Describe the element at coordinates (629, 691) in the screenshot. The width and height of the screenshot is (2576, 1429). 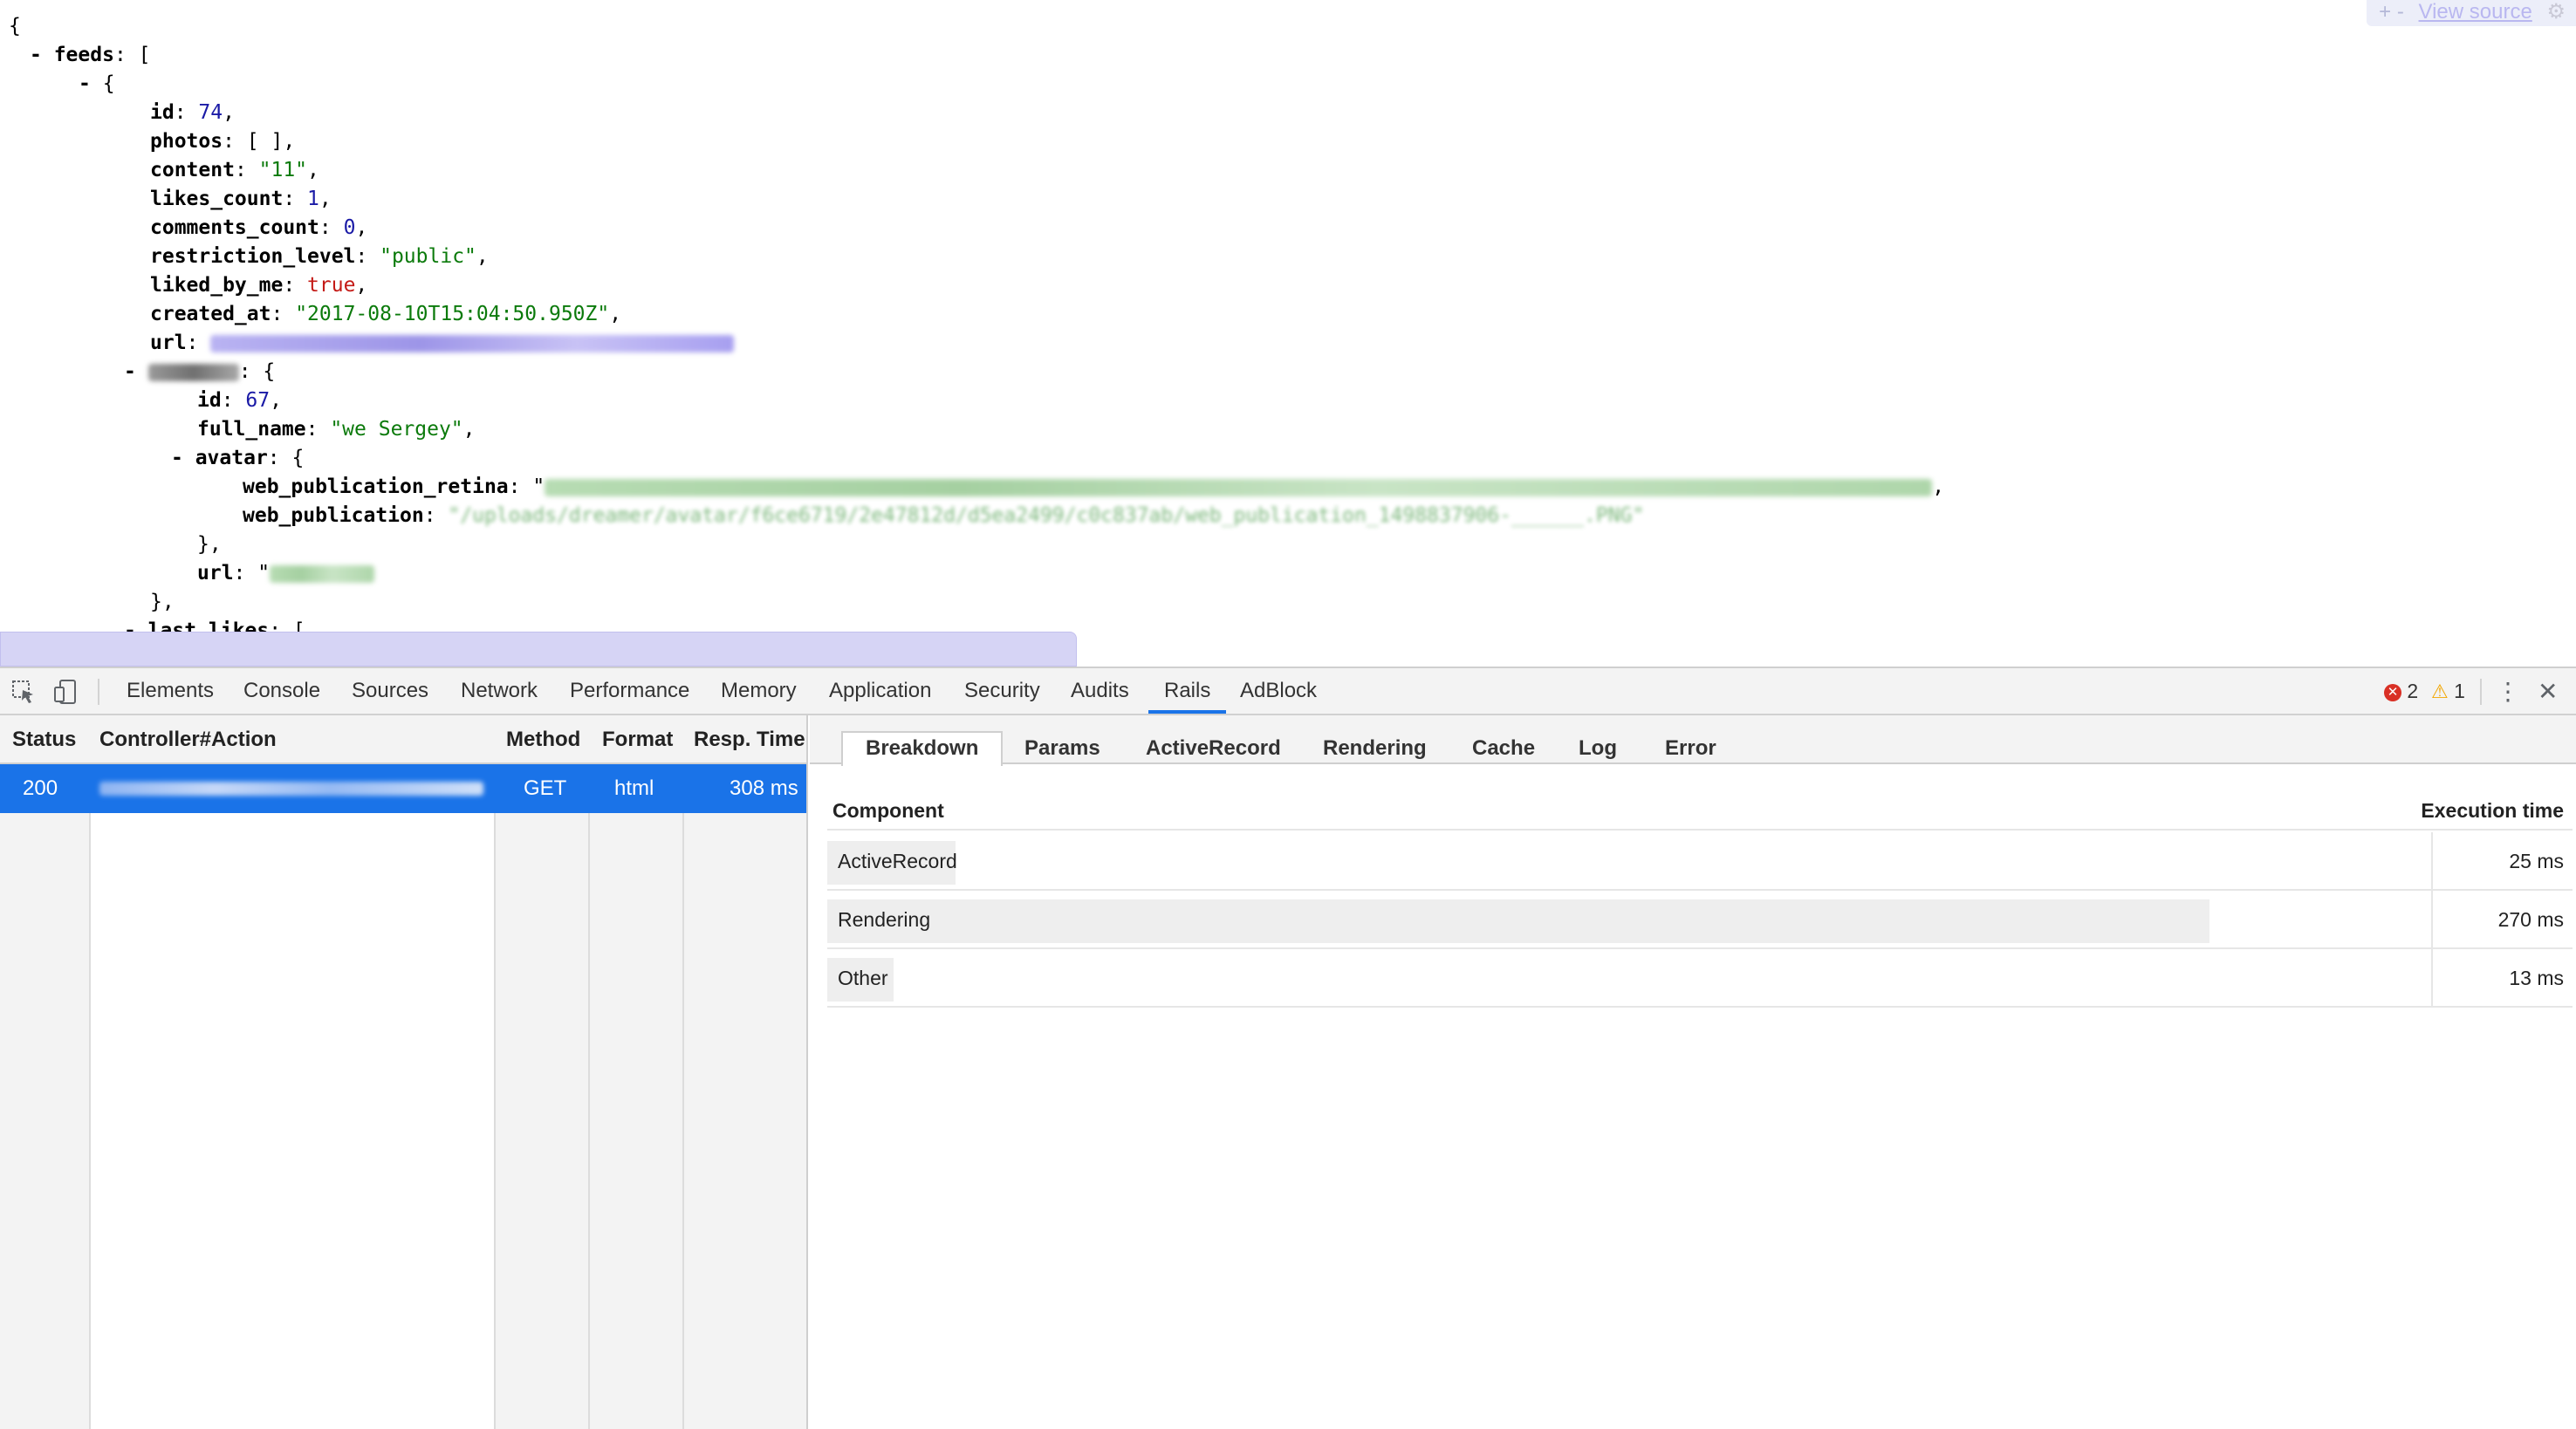
I see `tab-performance: Performance` at that location.